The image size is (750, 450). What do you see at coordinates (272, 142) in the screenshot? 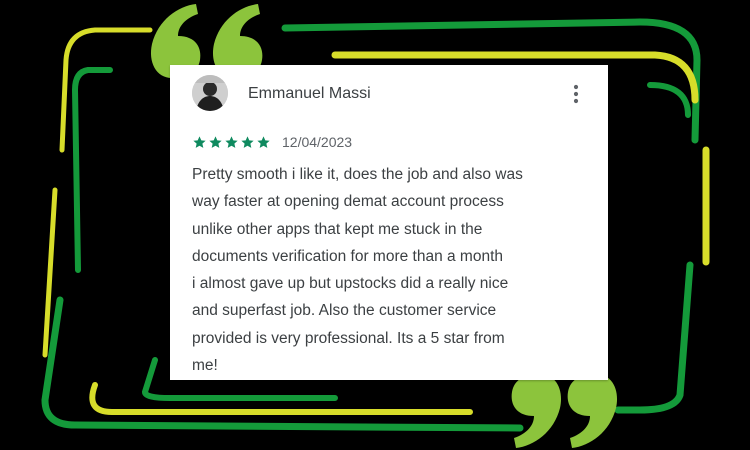
I see `rating-row: 12/04/2023` at bounding box center [272, 142].